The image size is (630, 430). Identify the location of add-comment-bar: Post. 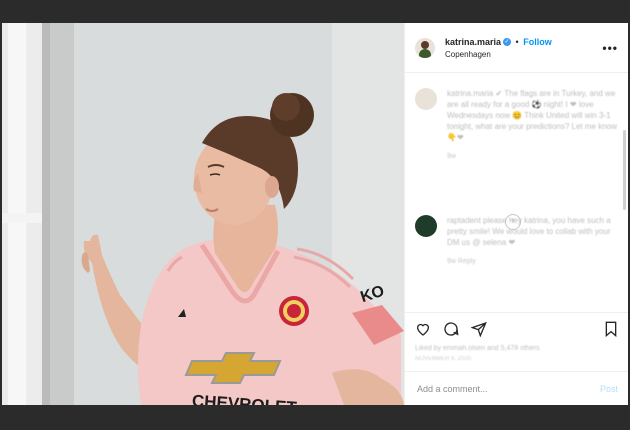
(516, 388).